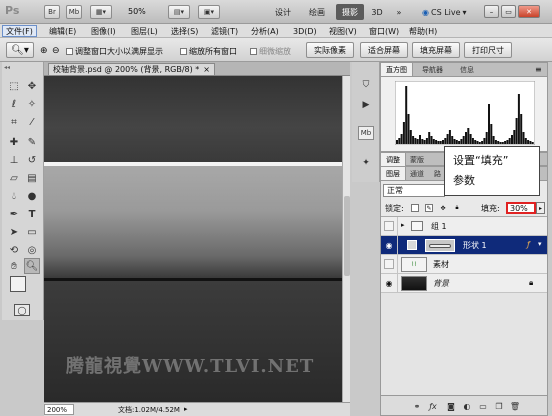 Image resolution: width=552 pixels, height=416 pixels. Describe the element at coordinates (384, 31) in the screenshot. I see `menu-window: 窗口(W)` at that location.